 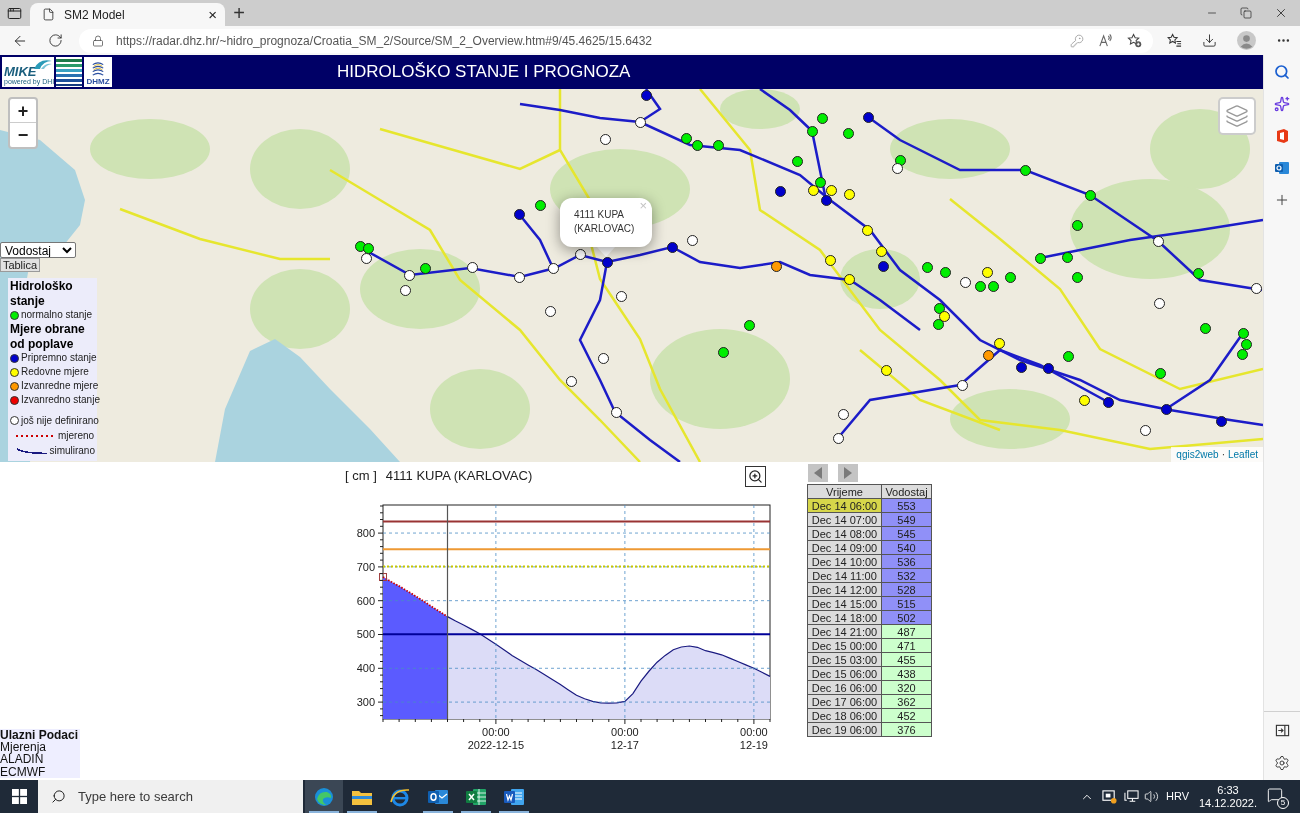 What do you see at coordinates (14, 13) in the screenshot?
I see `tab-actions-icon` at bounding box center [14, 13].